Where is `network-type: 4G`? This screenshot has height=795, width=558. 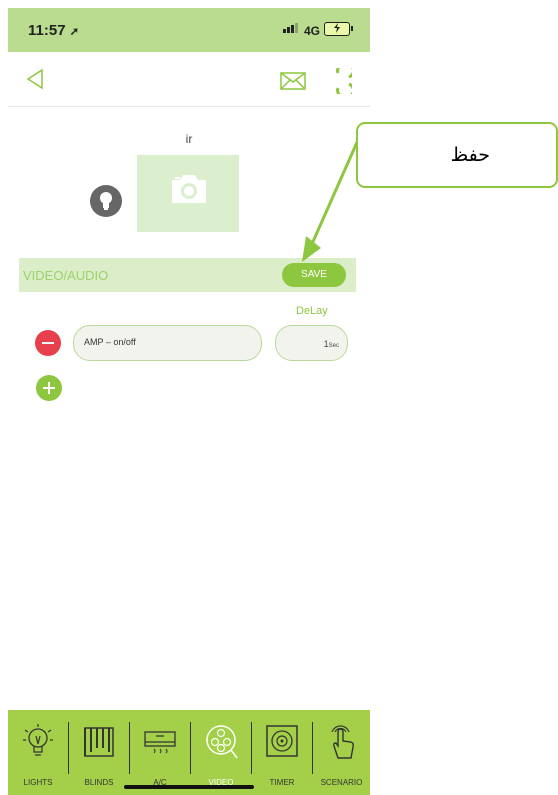 network-type: 4G is located at coordinates (311, 31).